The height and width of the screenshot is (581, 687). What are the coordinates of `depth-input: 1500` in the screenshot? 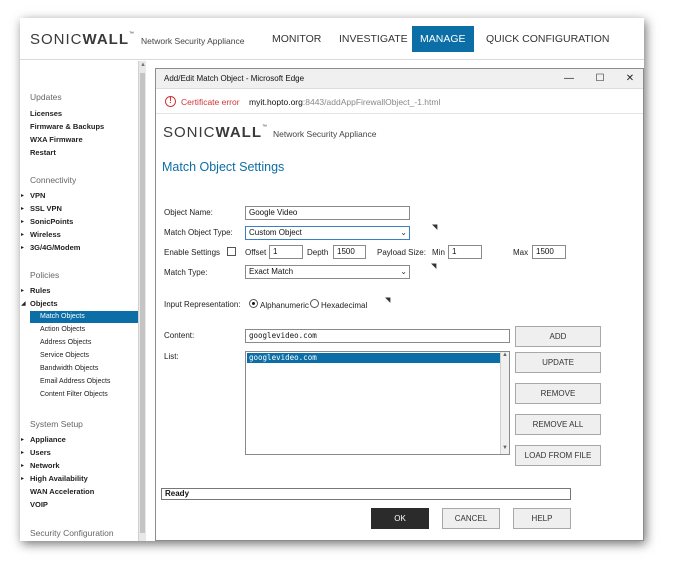 It's located at (349, 252).